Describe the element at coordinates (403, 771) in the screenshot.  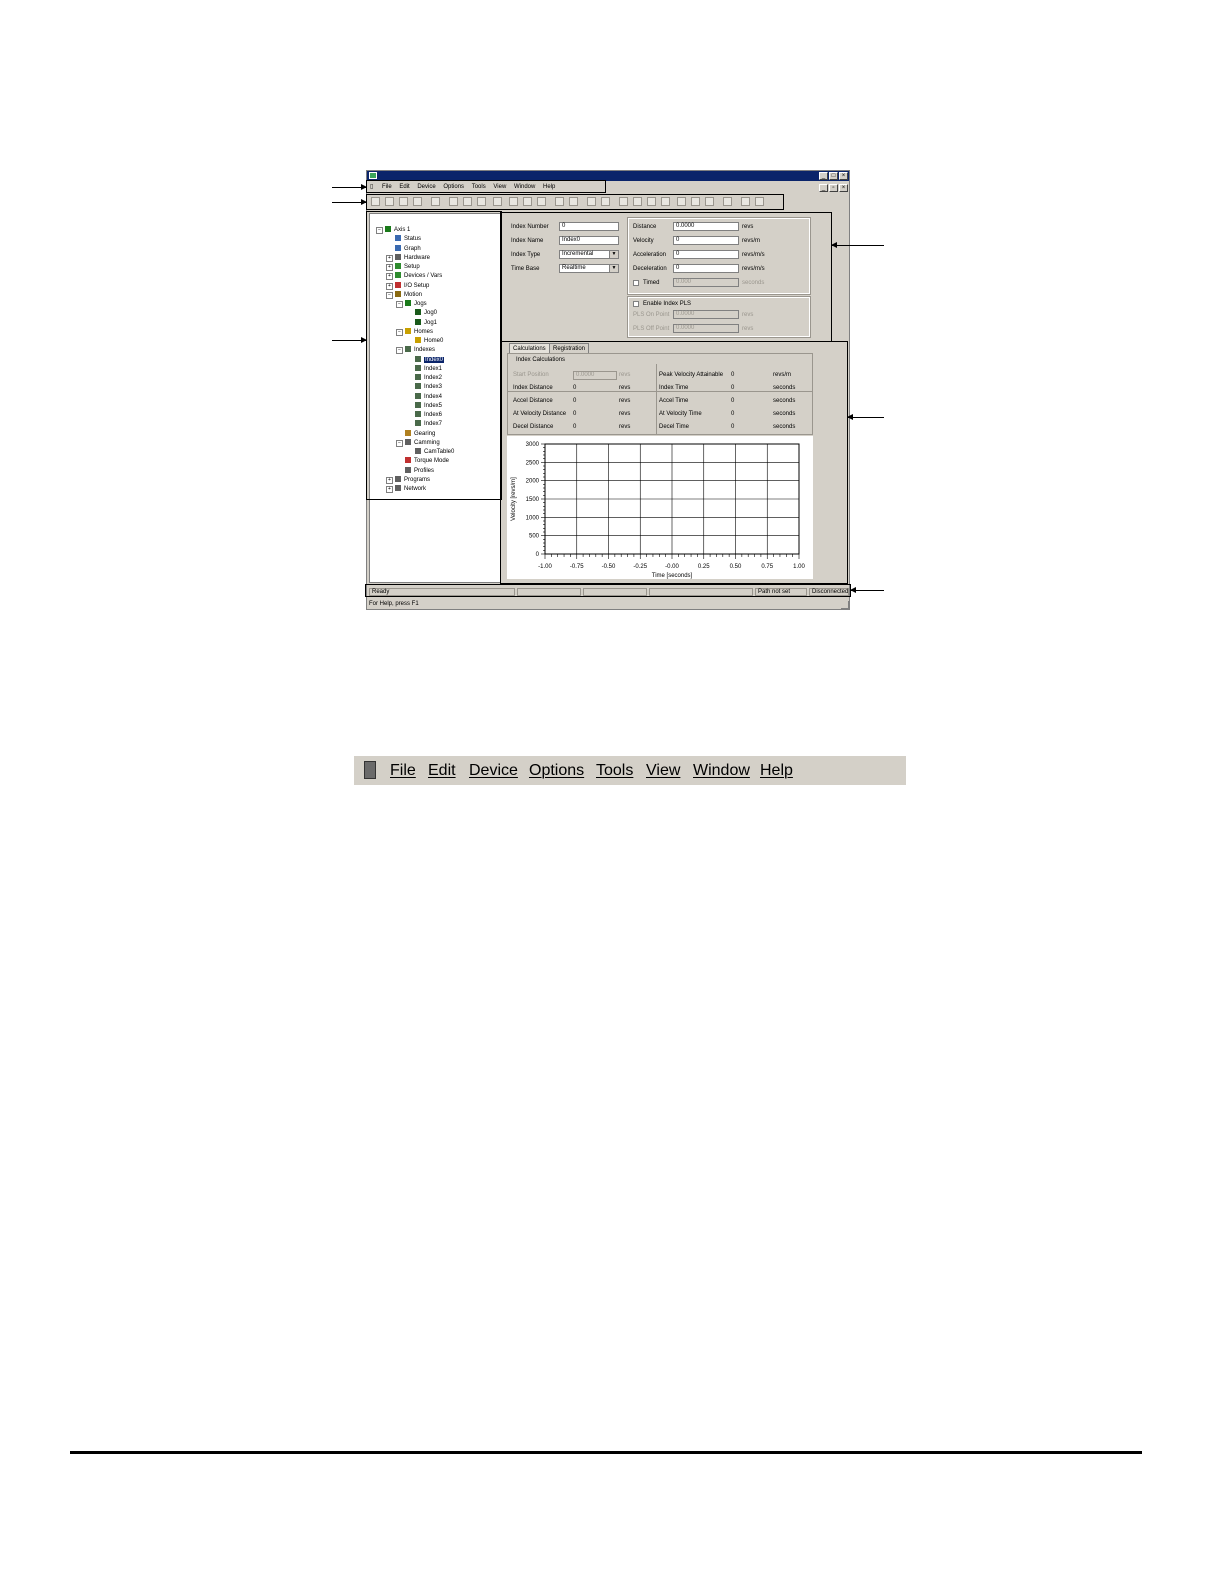
I see `menu-file: File` at that location.